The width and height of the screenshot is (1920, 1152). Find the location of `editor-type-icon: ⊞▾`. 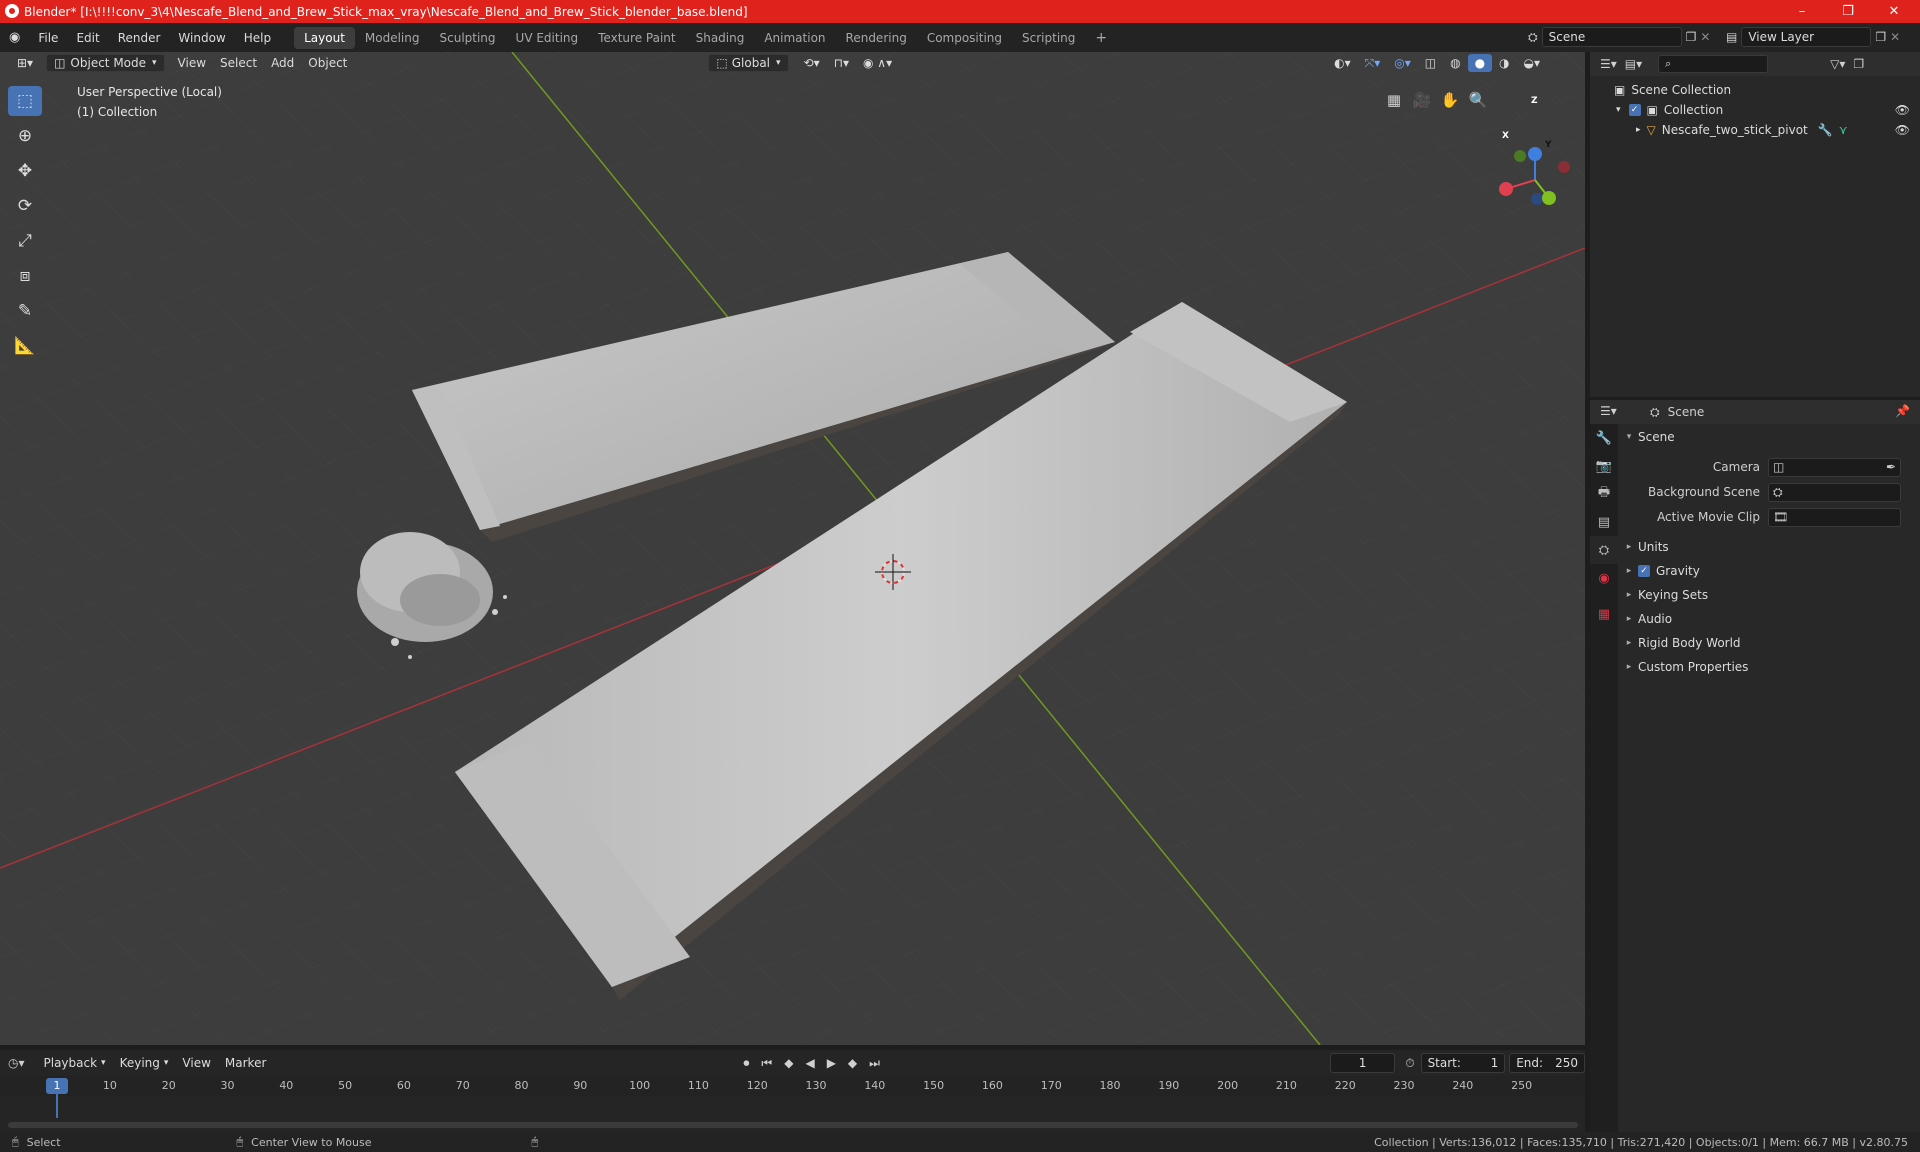

editor-type-icon: ⊞▾ is located at coordinates (25, 63).